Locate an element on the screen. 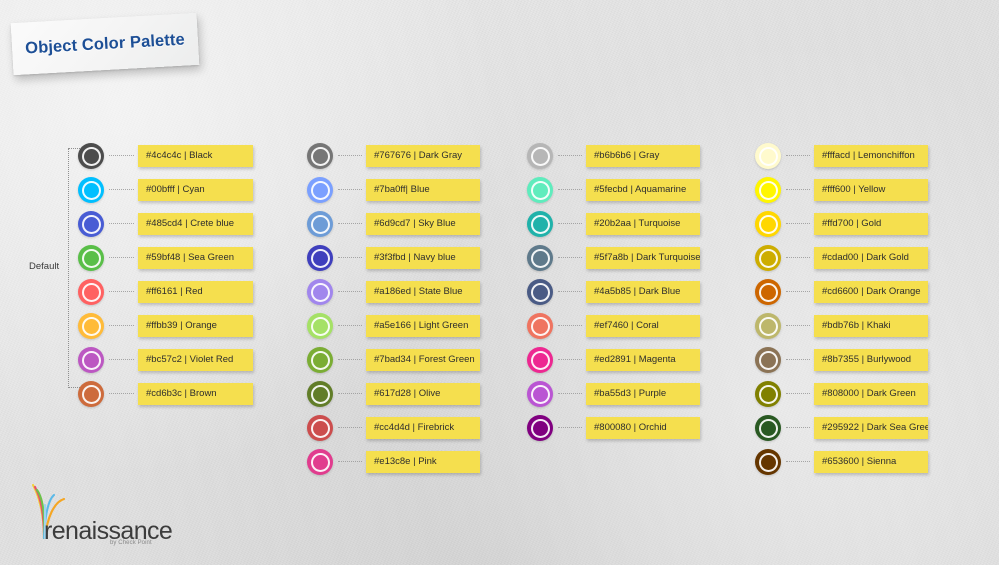 This screenshot has width=999, height=565. palette-row: #e13c8e | Pink is located at coordinates (393, 462).